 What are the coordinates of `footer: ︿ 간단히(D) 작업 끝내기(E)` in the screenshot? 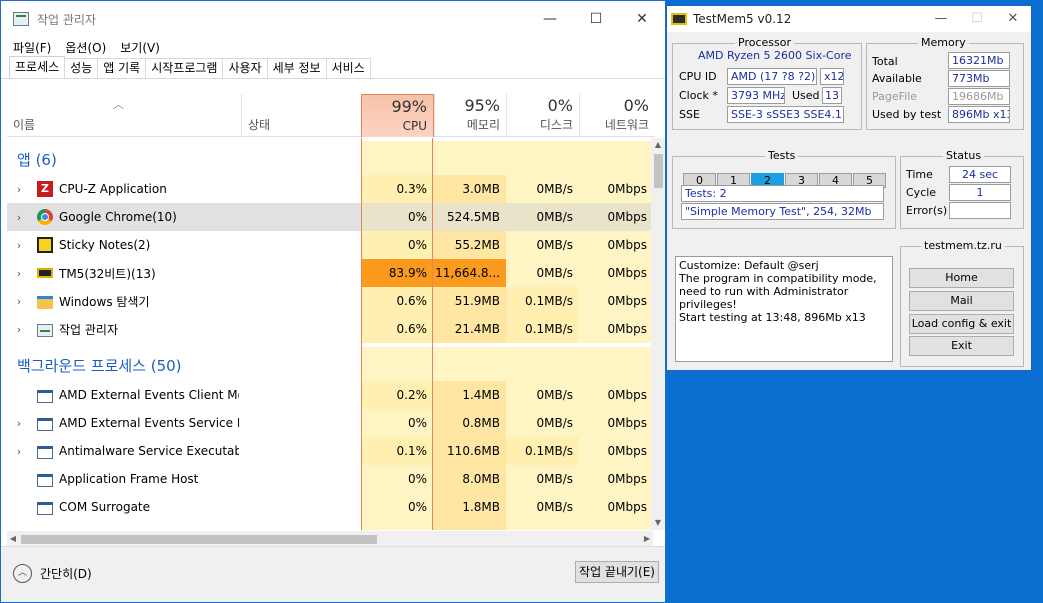 It's located at (333, 574).